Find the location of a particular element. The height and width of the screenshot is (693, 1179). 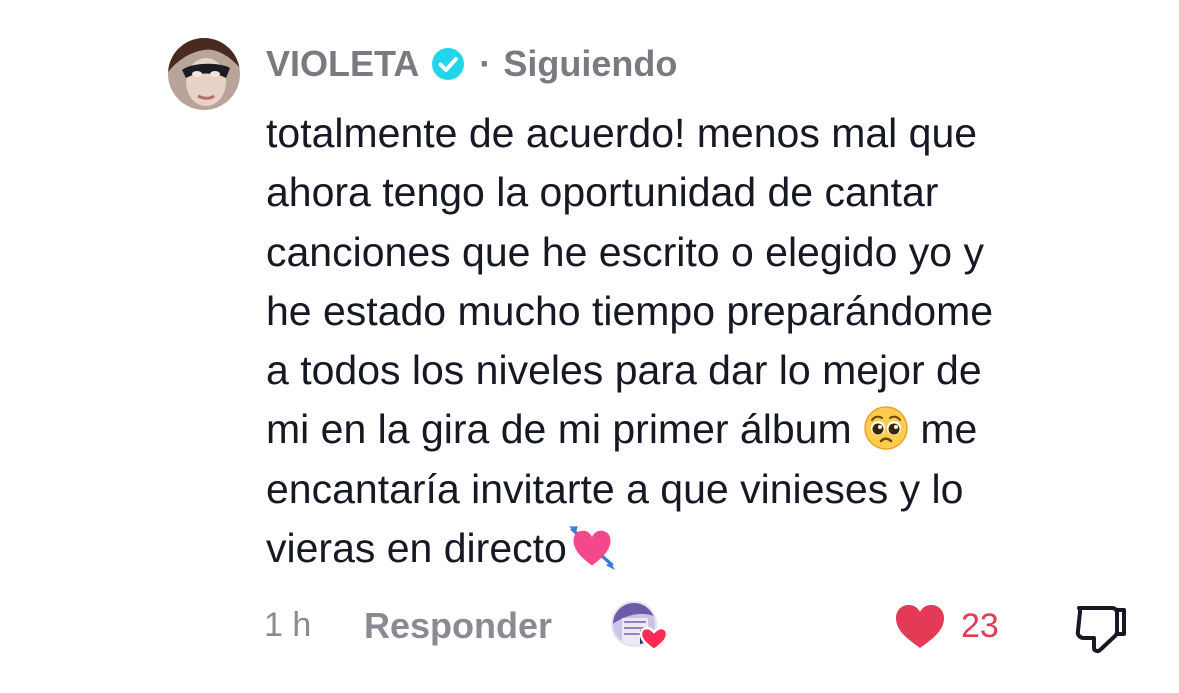

heart-with-arrow-emoji-icon is located at coordinates (592, 548).